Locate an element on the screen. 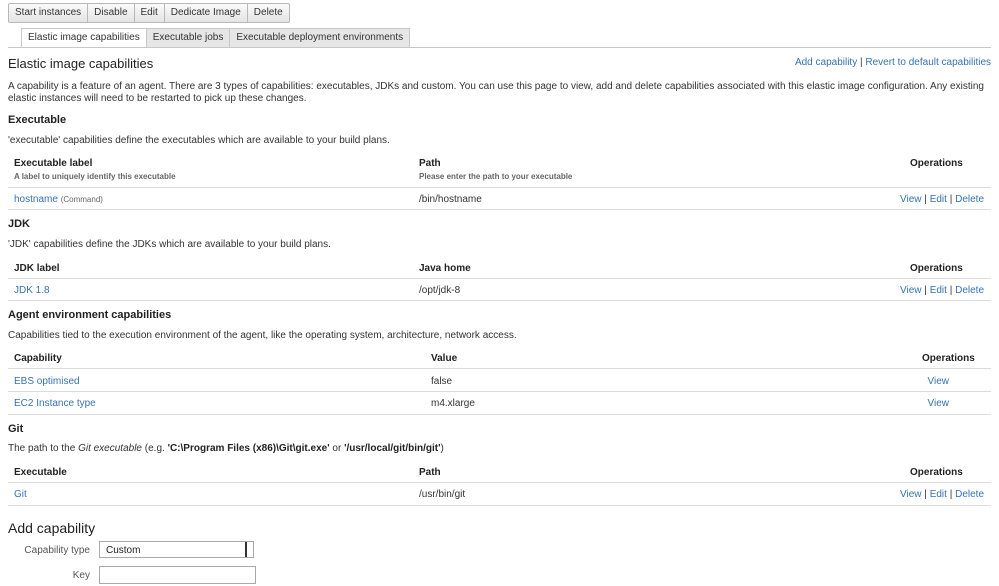  jdk-18-link: JDK 1.8 is located at coordinates (32, 290).